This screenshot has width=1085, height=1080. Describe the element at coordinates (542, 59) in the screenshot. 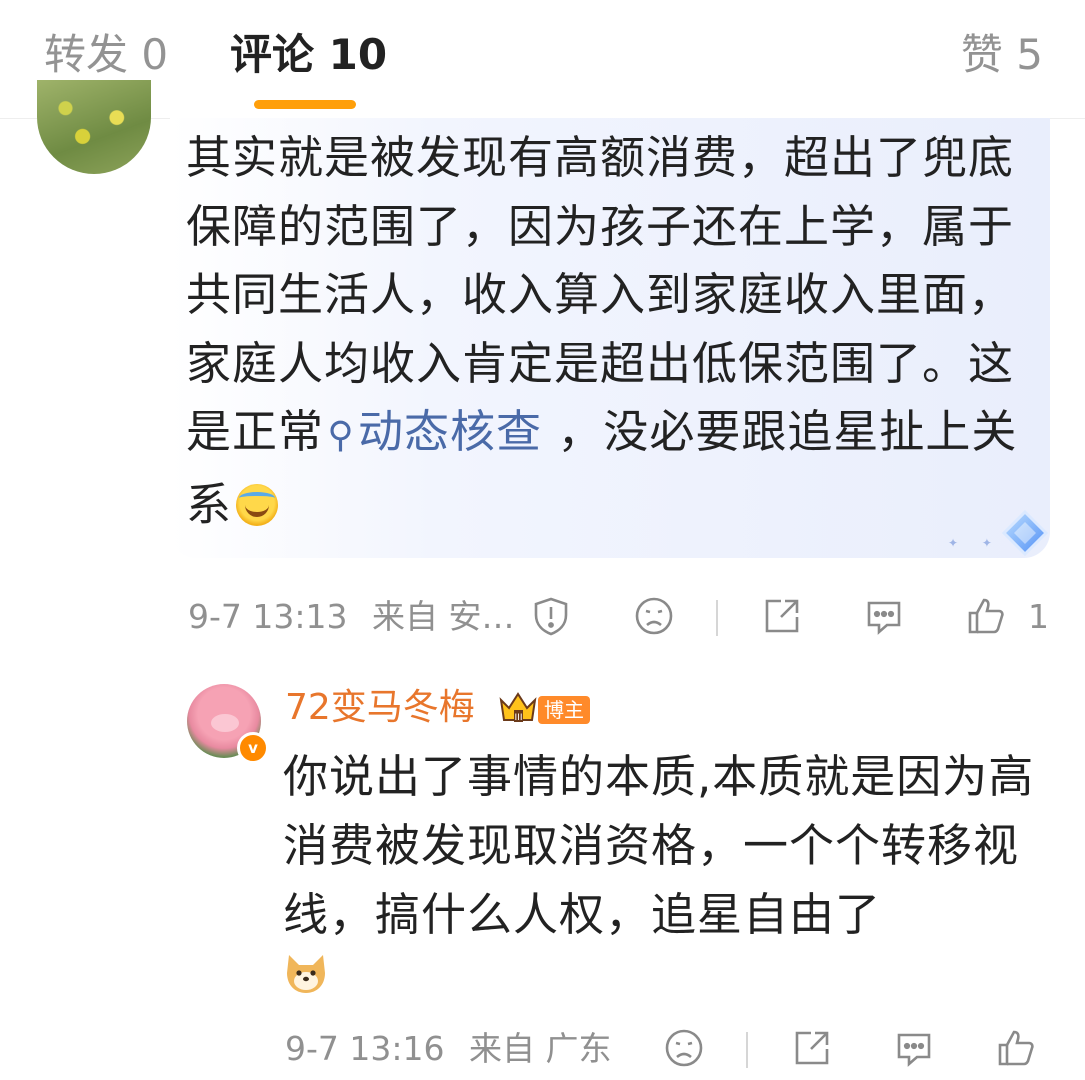

I see `tab-bar: 转发 0 评论 10 赞 5` at that location.